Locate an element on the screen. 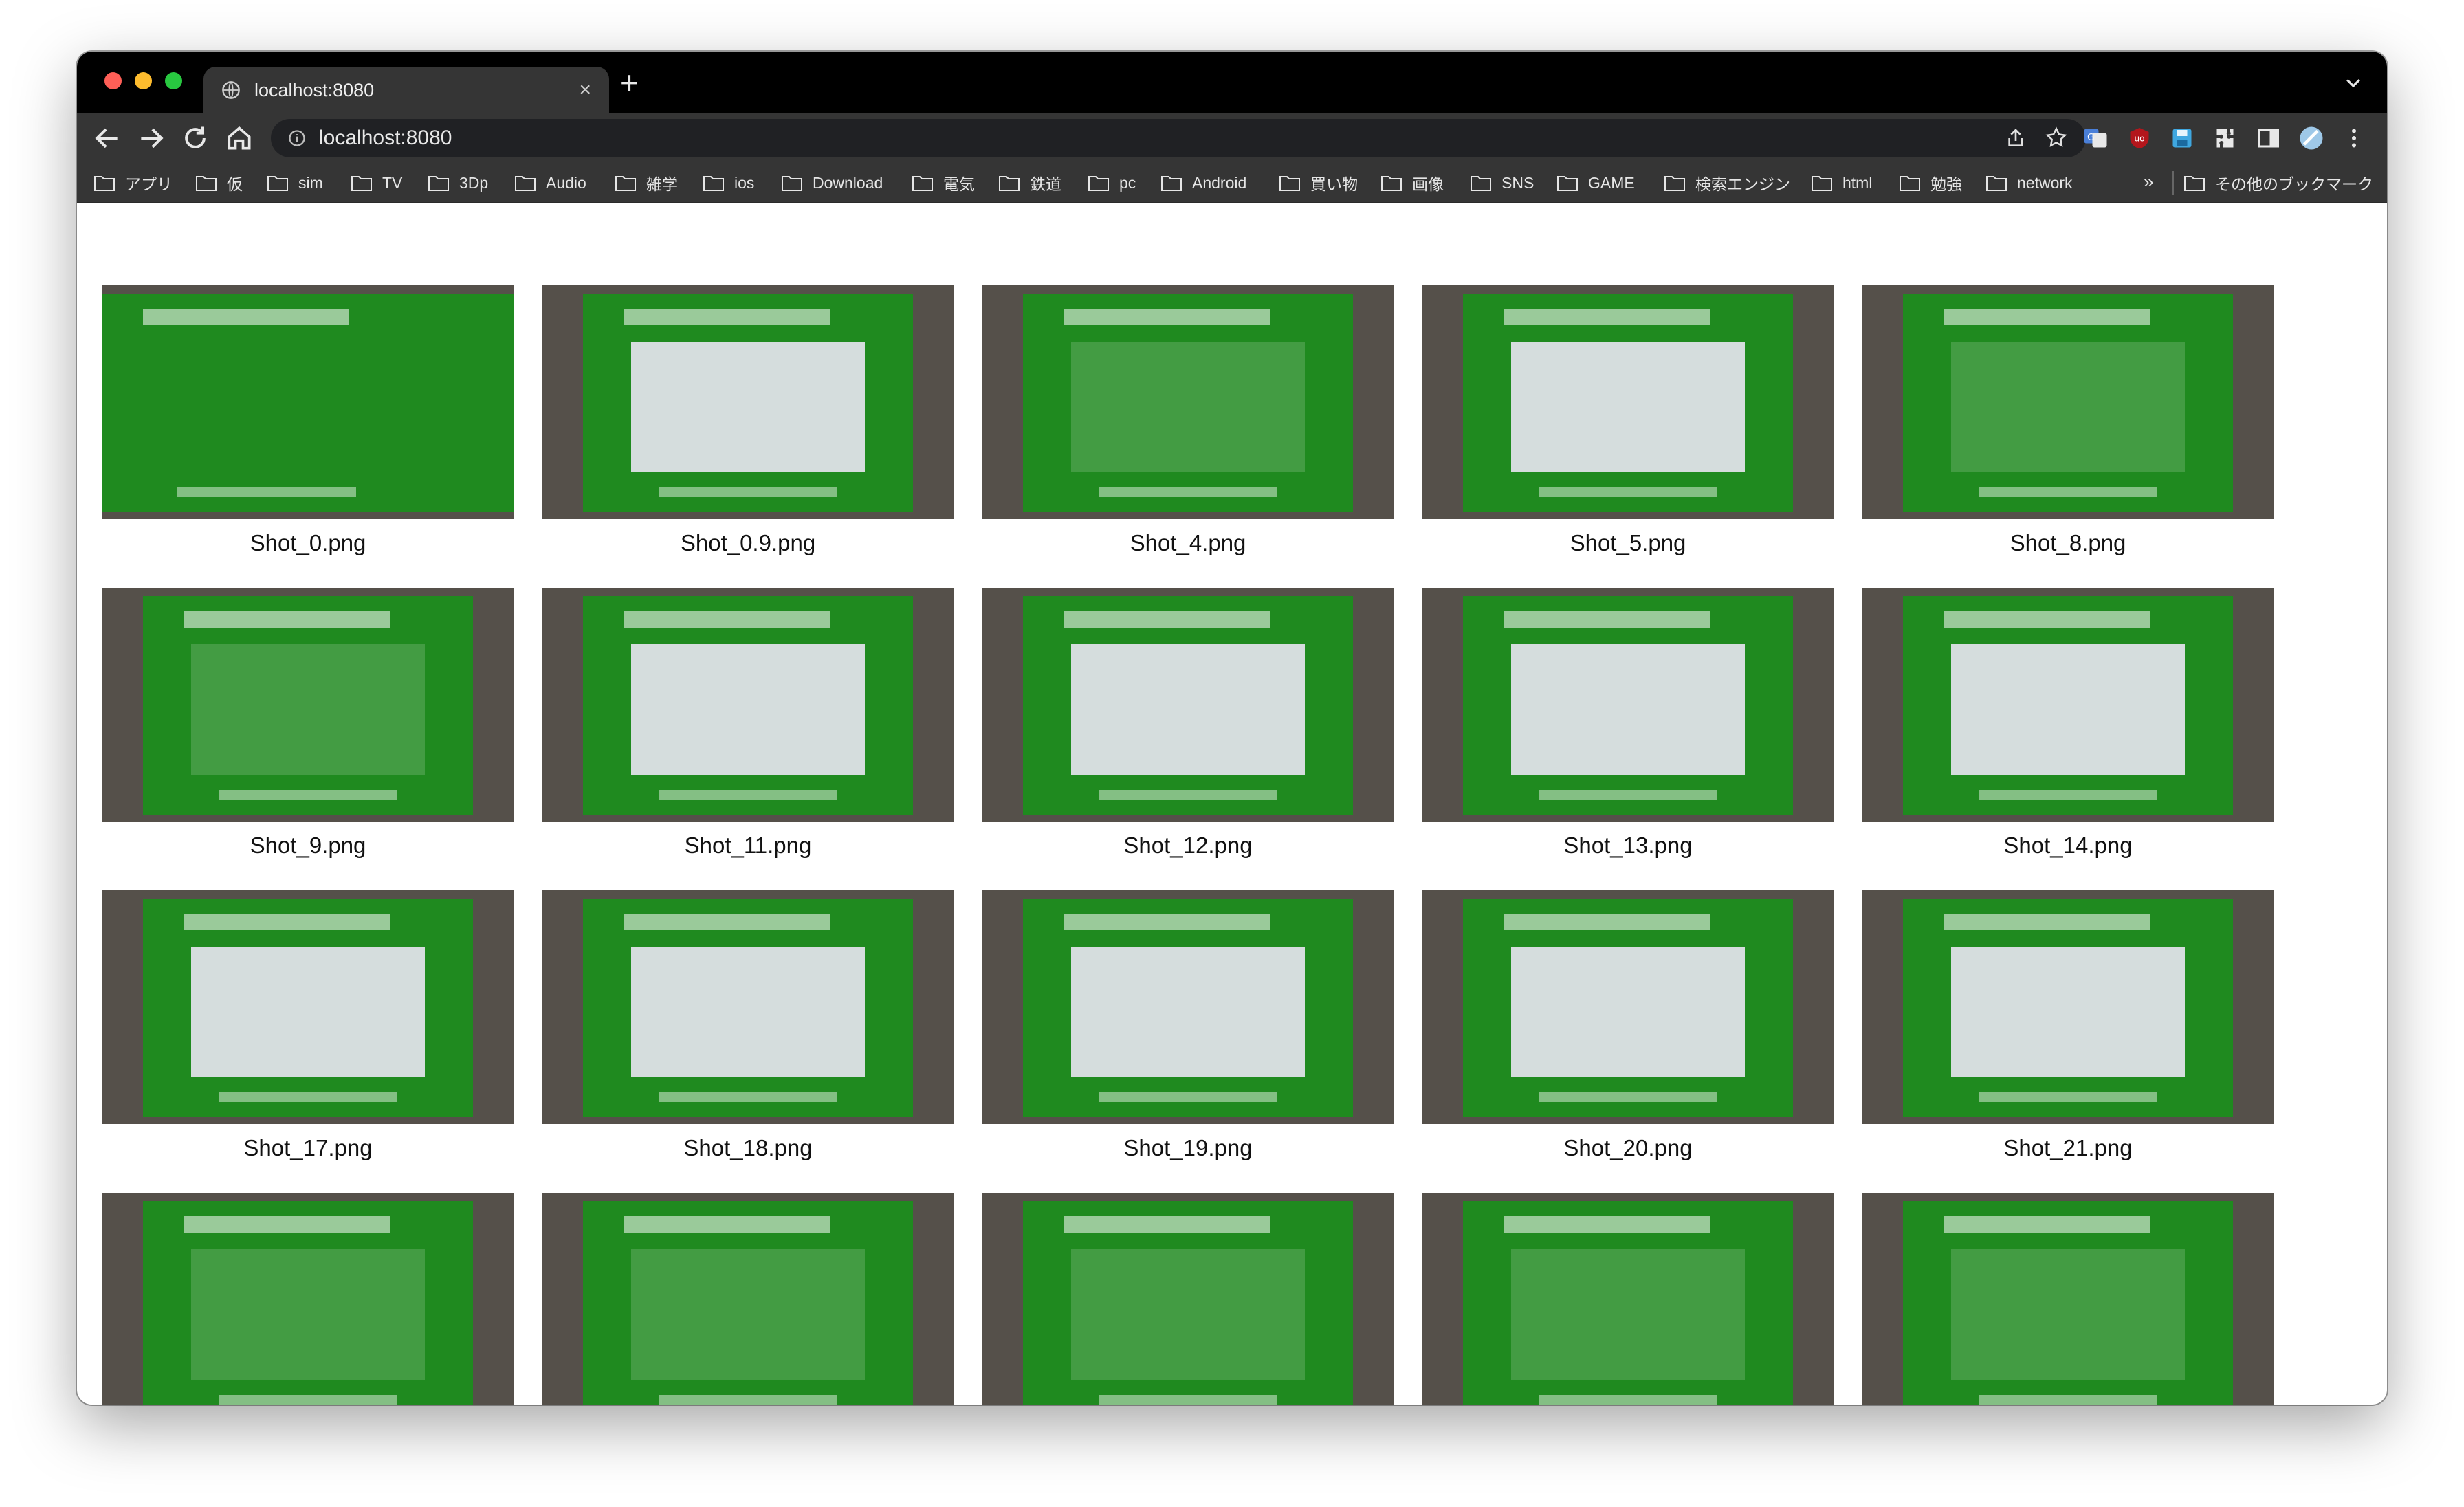  reload-icon is located at coordinates (195, 138).